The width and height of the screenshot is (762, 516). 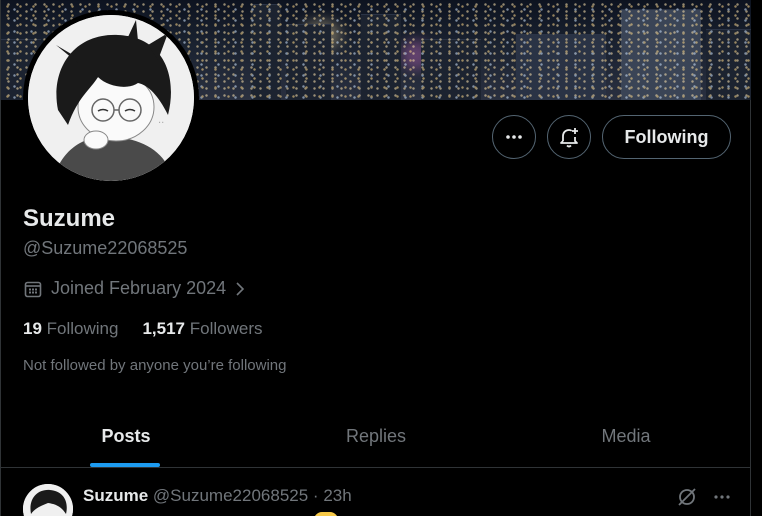 What do you see at coordinates (33, 289) in the screenshot?
I see `calendar-icon` at bounding box center [33, 289].